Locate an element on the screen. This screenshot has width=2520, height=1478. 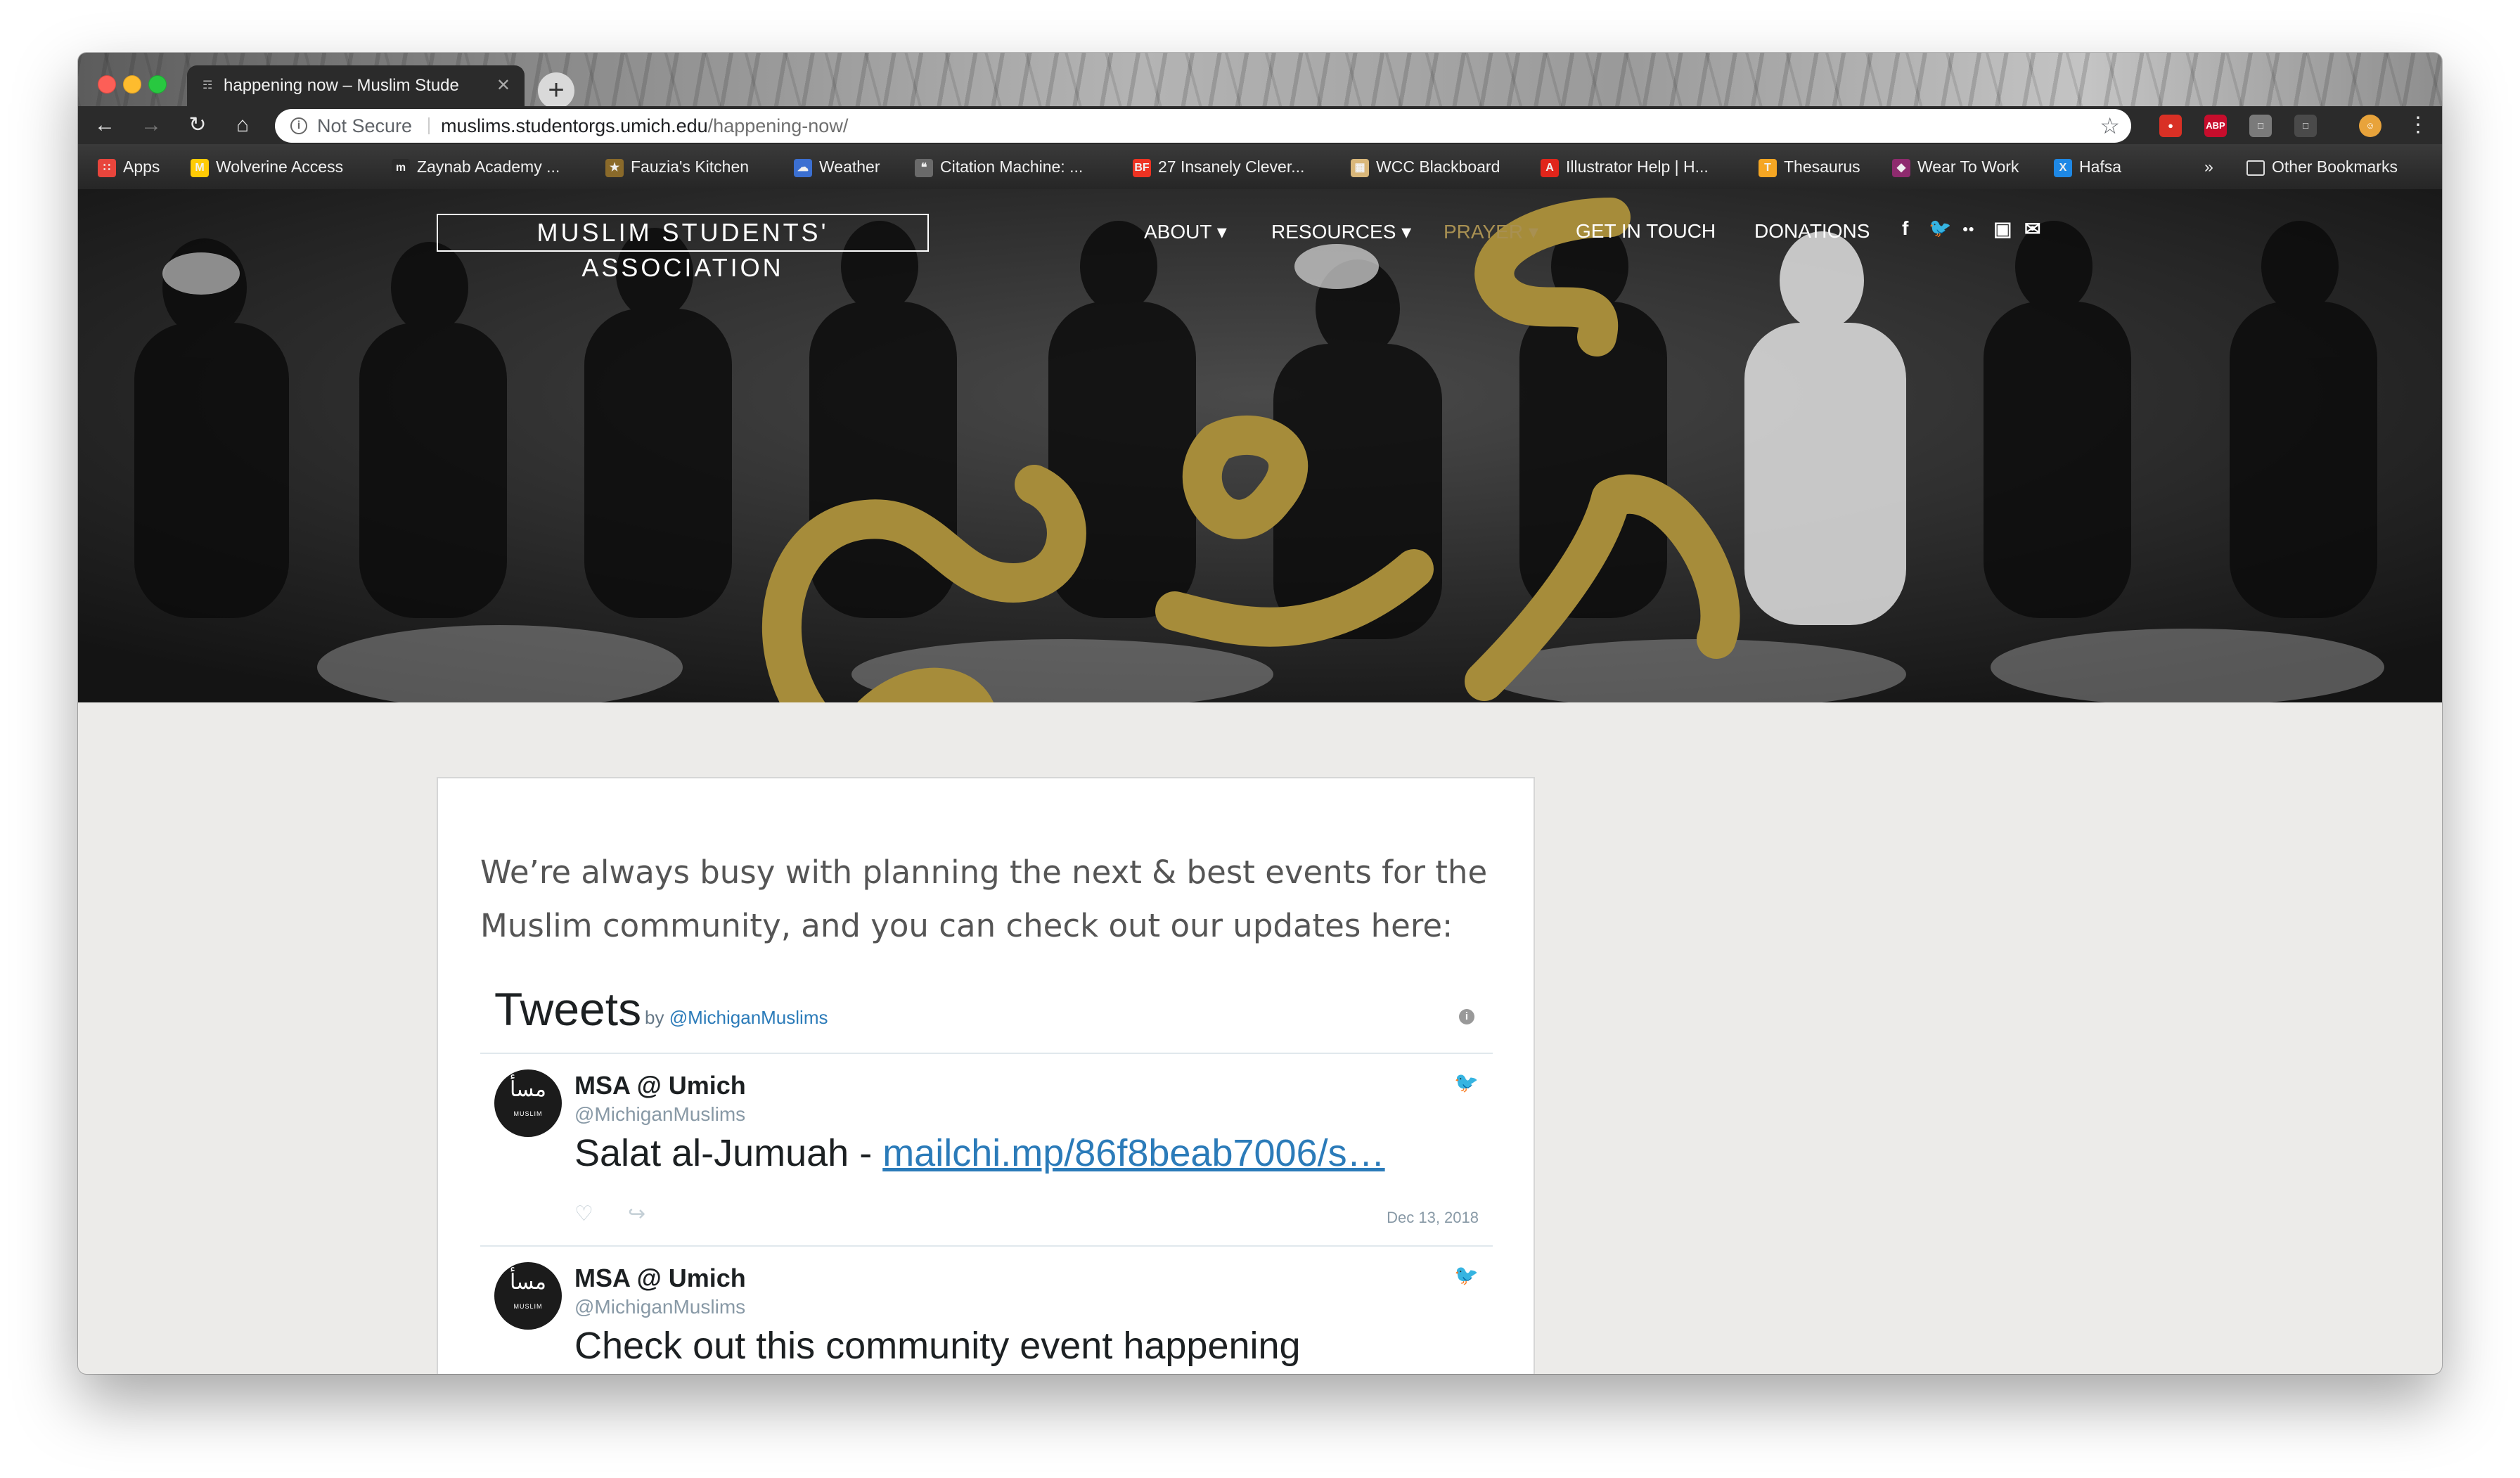
profile-avatar-icon: ☺ is located at coordinates (2370, 126).